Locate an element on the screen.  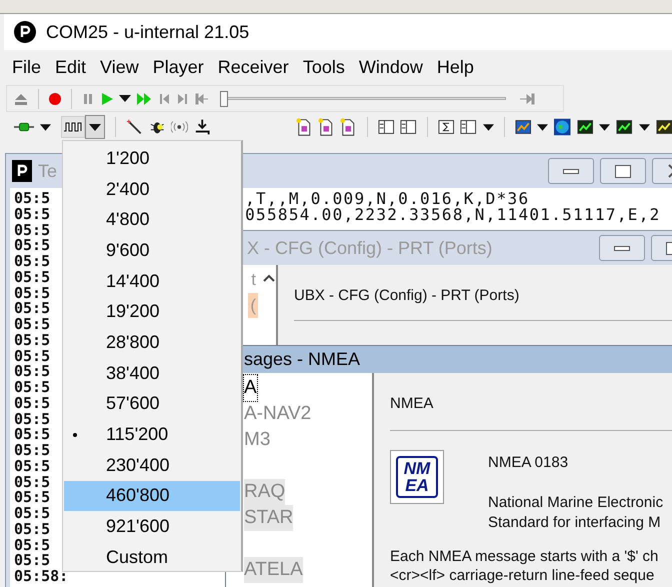
menu-item: 115'200 is located at coordinates (152, 434).